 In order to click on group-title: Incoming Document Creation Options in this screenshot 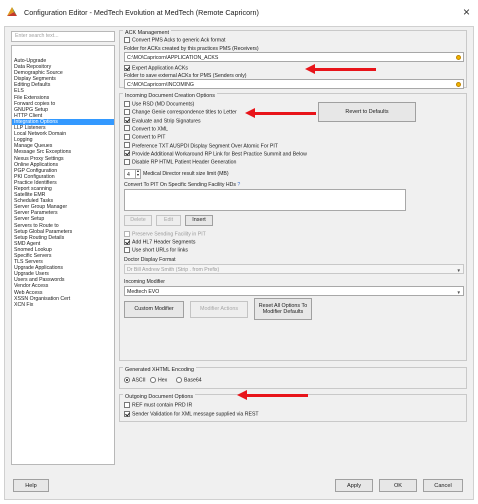, I will do `click(170, 96)`.